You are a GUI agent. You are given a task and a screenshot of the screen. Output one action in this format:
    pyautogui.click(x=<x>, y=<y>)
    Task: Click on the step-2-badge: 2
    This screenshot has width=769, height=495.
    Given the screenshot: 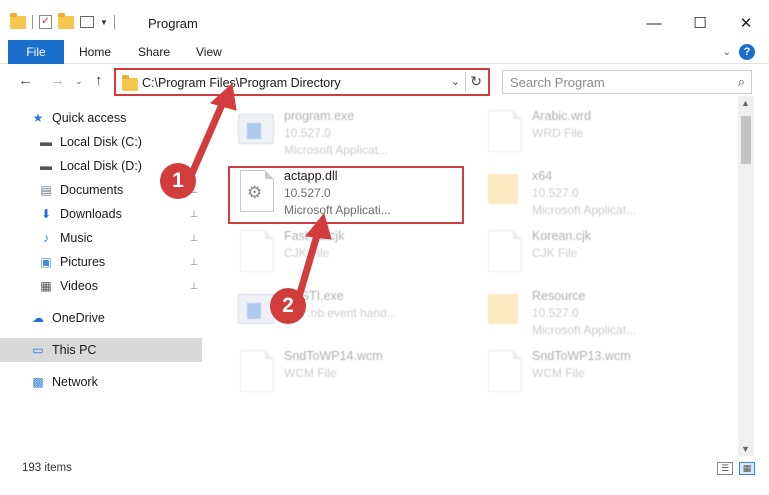 What is the action you would take?
    pyautogui.click(x=288, y=306)
    